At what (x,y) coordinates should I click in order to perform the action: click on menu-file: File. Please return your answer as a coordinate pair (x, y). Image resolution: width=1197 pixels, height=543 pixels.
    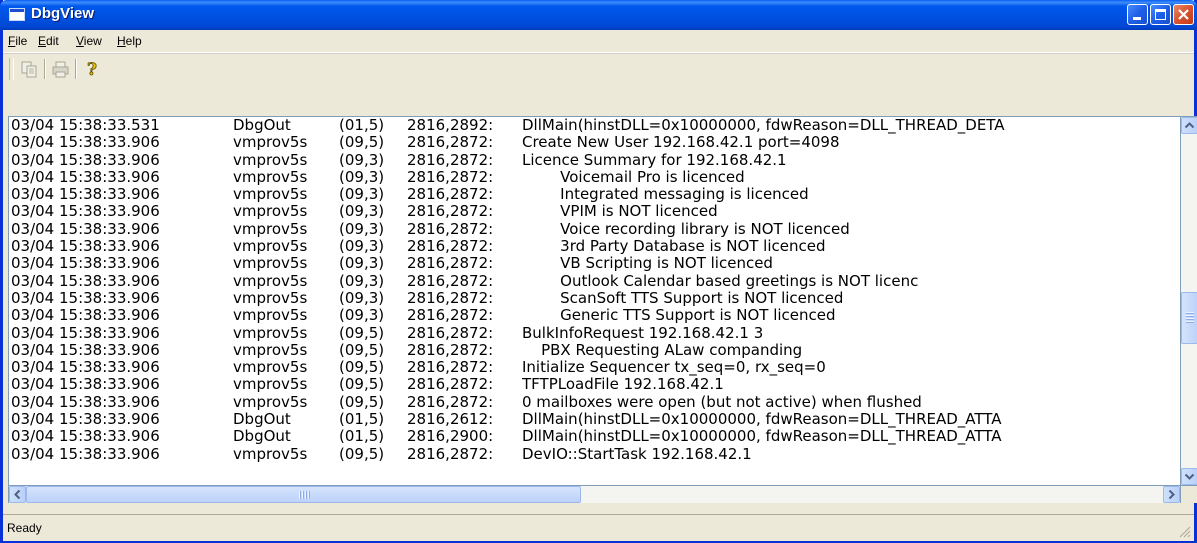
    Looking at the image, I should click on (17, 41).